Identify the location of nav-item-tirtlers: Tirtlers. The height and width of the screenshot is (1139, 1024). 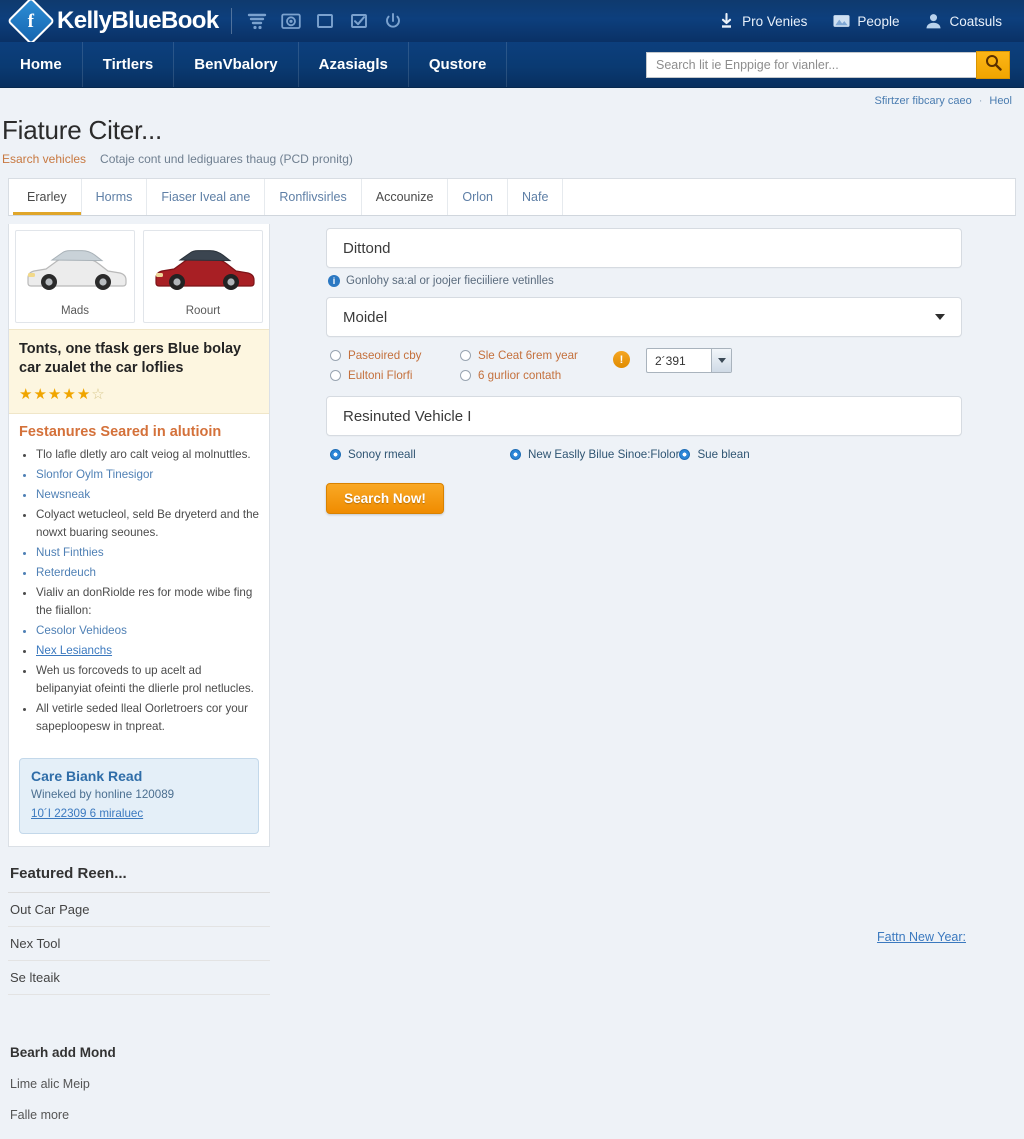
(129, 64).